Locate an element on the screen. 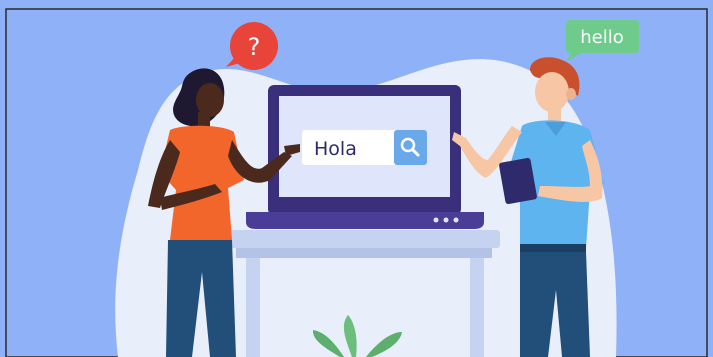  search-button is located at coordinates (410, 147).